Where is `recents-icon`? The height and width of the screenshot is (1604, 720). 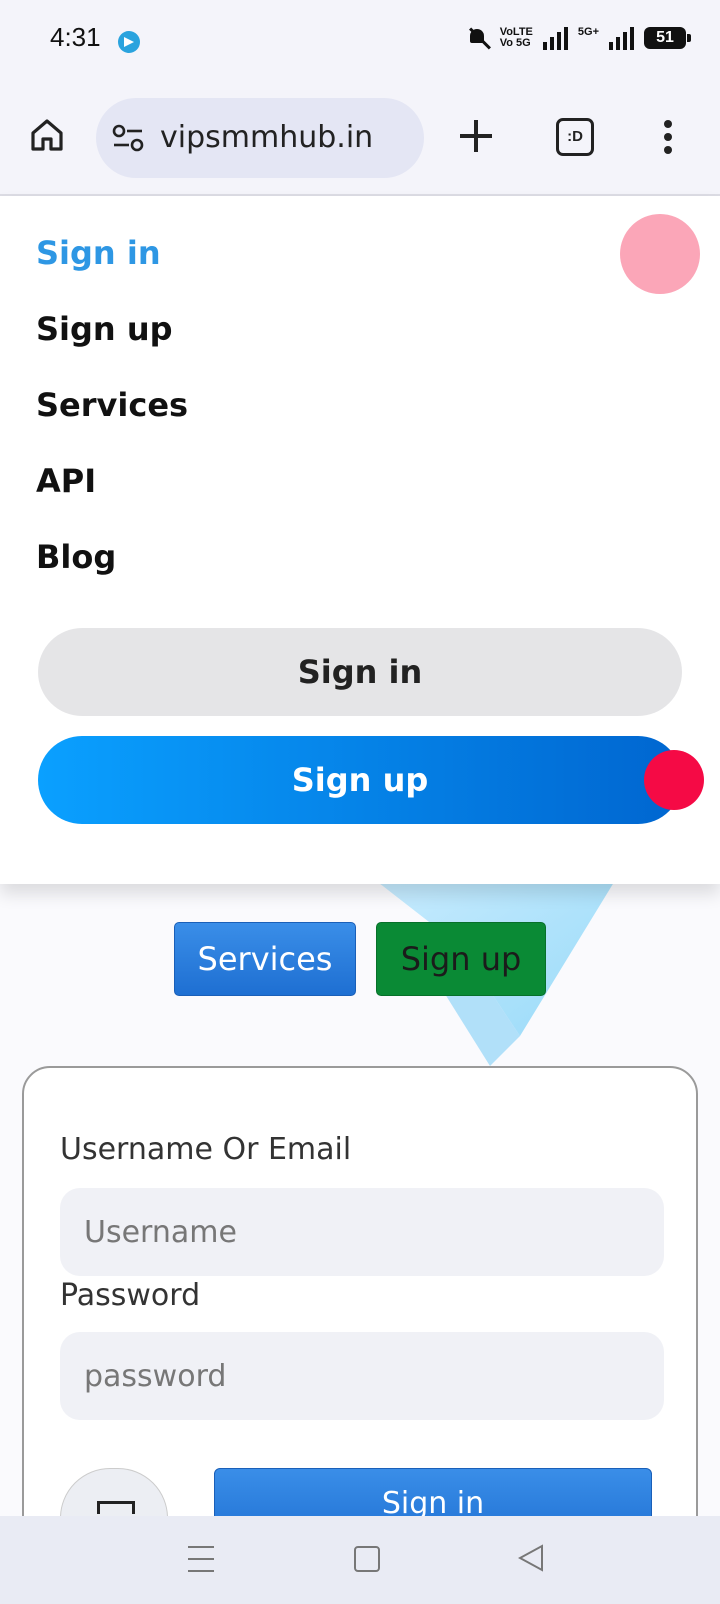
recents-icon is located at coordinates (201, 1559).